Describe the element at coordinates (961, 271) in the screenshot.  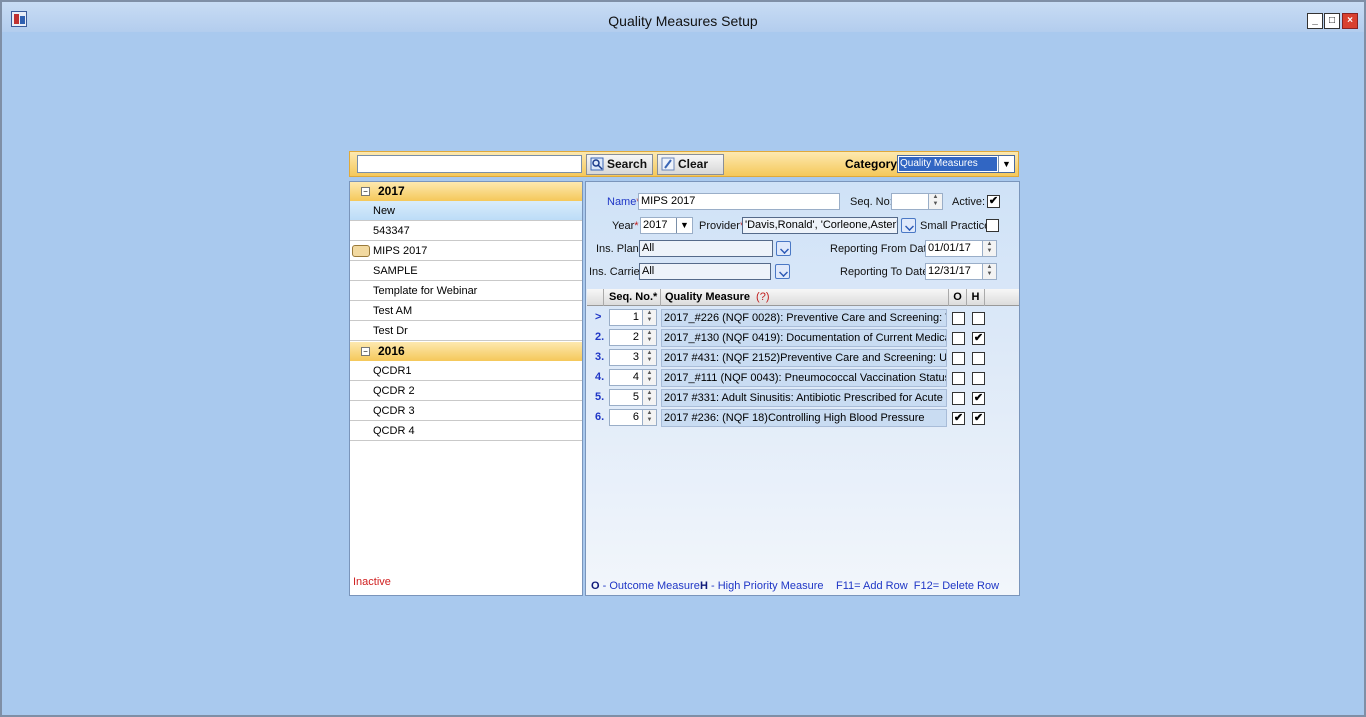
I see `reporting-to-field: 12/31/17 ▲ ▼` at that location.